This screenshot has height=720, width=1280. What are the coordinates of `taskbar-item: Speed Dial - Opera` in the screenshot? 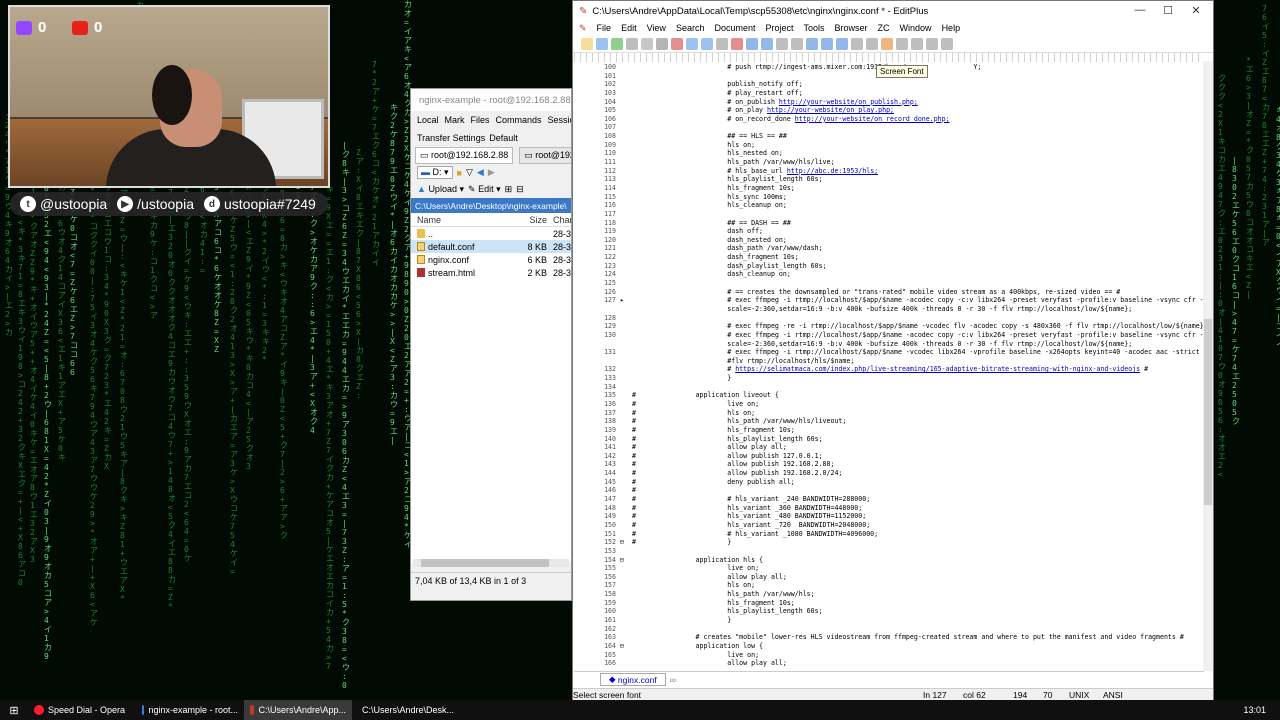 It's located at (82, 710).